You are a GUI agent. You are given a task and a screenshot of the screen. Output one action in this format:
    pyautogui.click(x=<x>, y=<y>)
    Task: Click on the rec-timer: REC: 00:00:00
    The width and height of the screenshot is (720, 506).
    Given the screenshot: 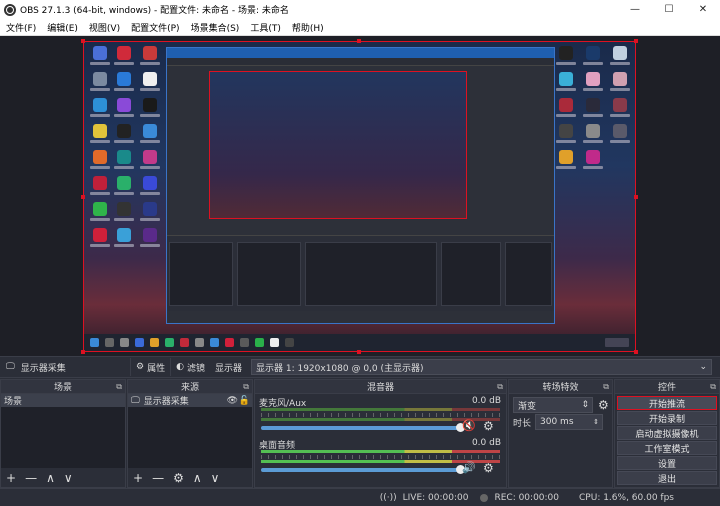 What is the action you would take?
    pyautogui.click(x=527, y=497)
    